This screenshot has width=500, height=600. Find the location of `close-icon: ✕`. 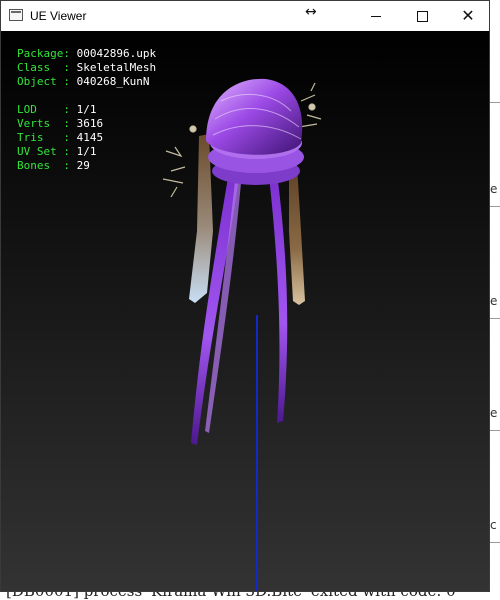

close-icon: ✕ is located at coordinates (468, 15).